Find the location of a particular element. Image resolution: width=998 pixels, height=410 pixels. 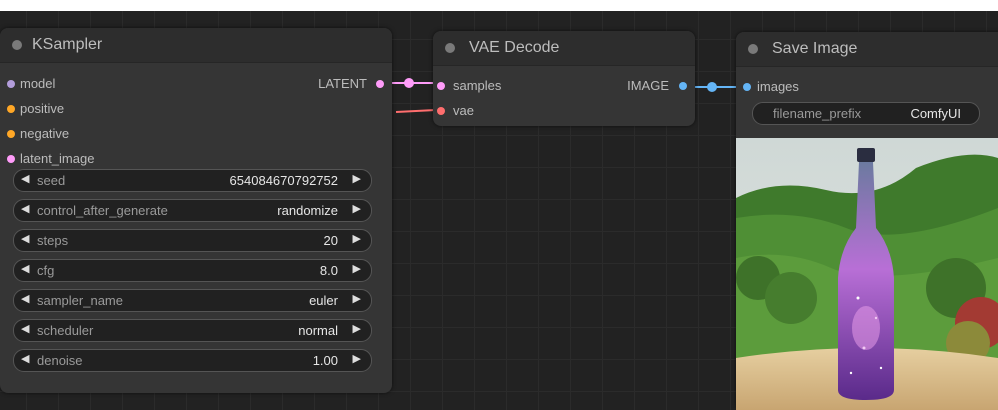

vae-decode-header: VAE Decode is located at coordinates (564, 48).